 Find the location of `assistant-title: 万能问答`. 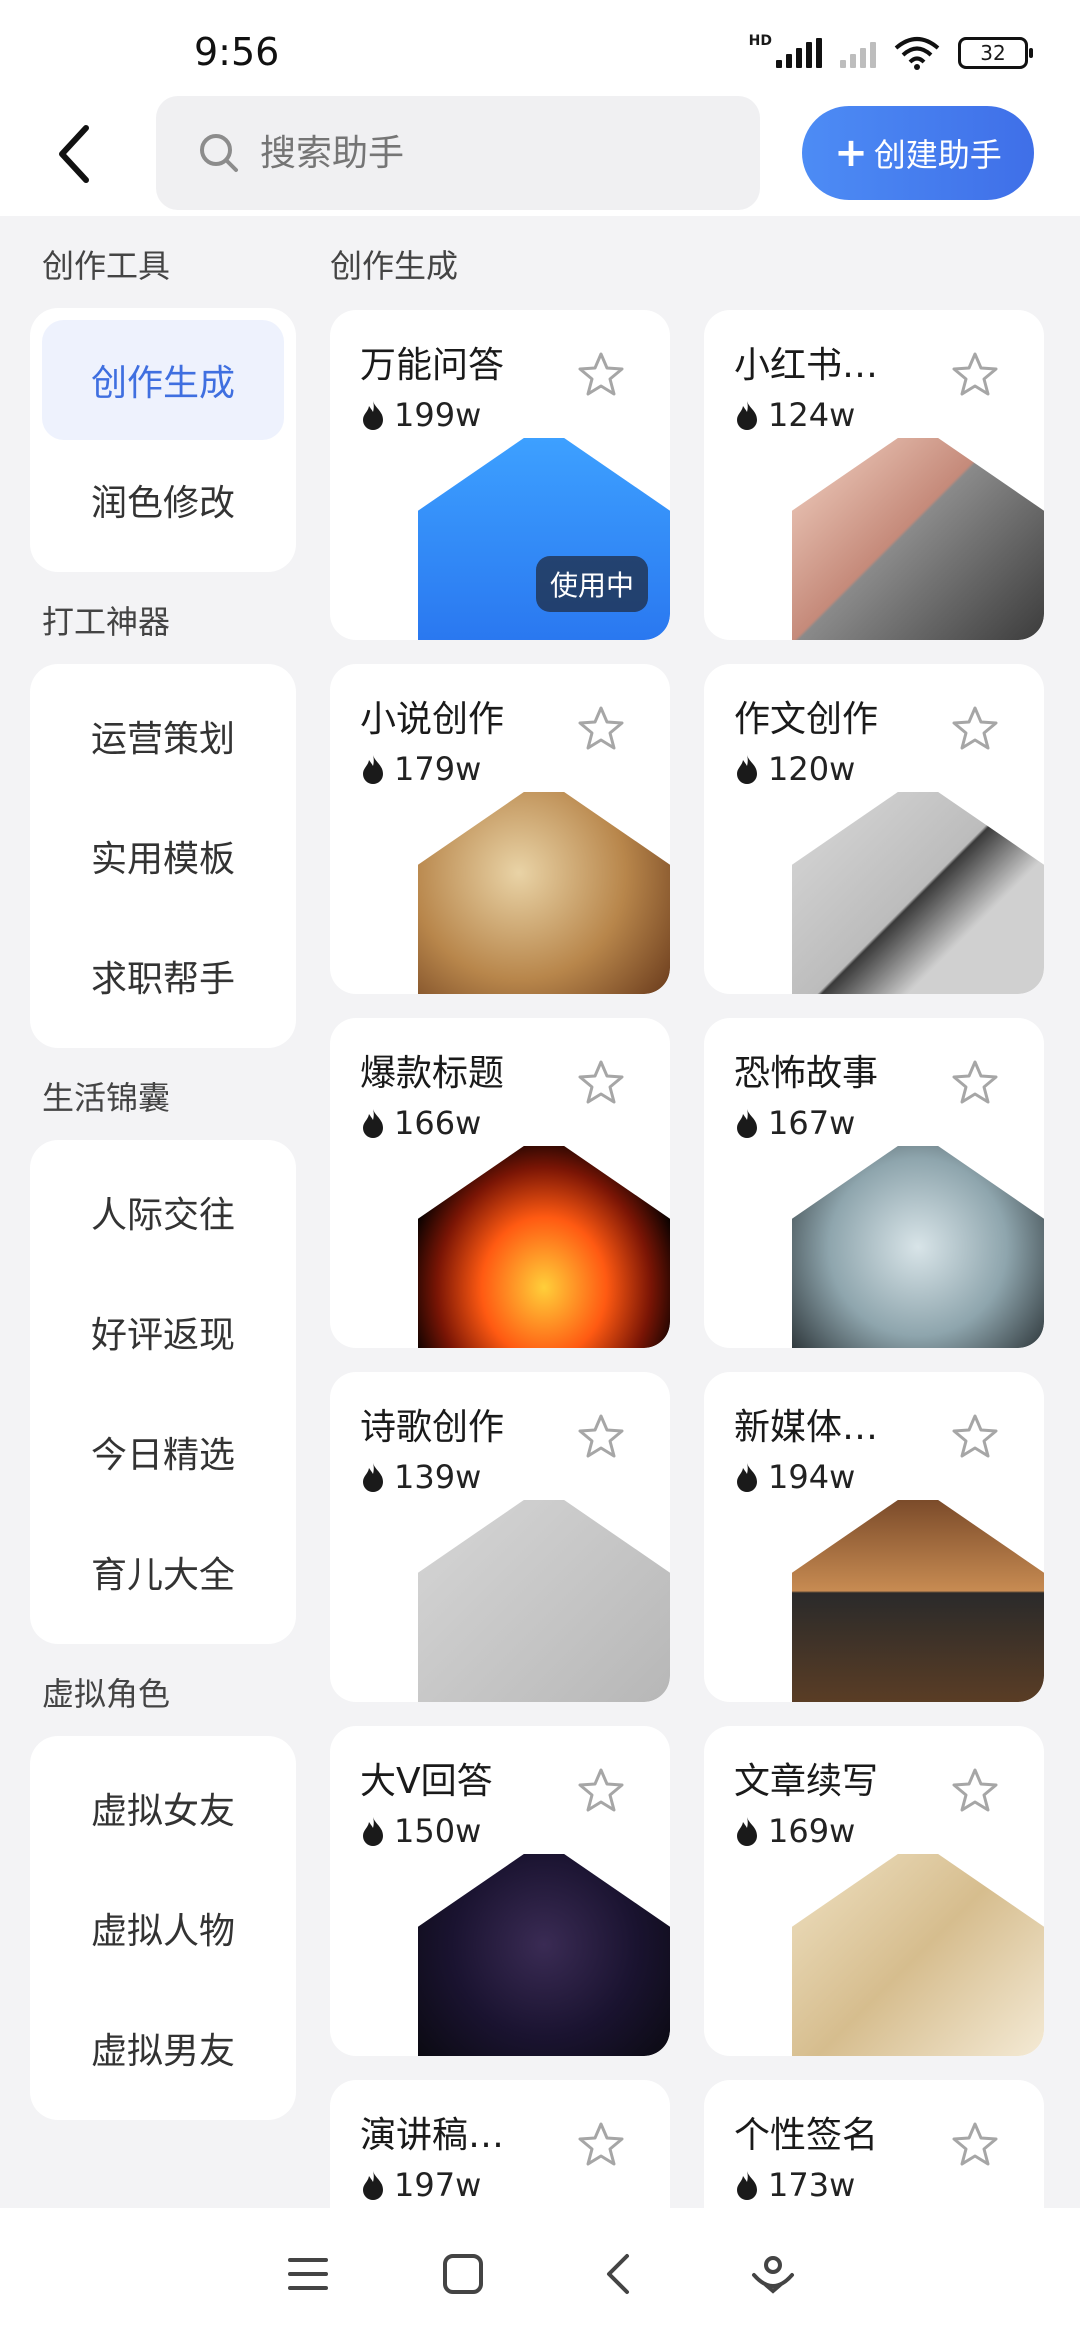

assistant-title: 万能问答 is located at coordinates (432, 365).